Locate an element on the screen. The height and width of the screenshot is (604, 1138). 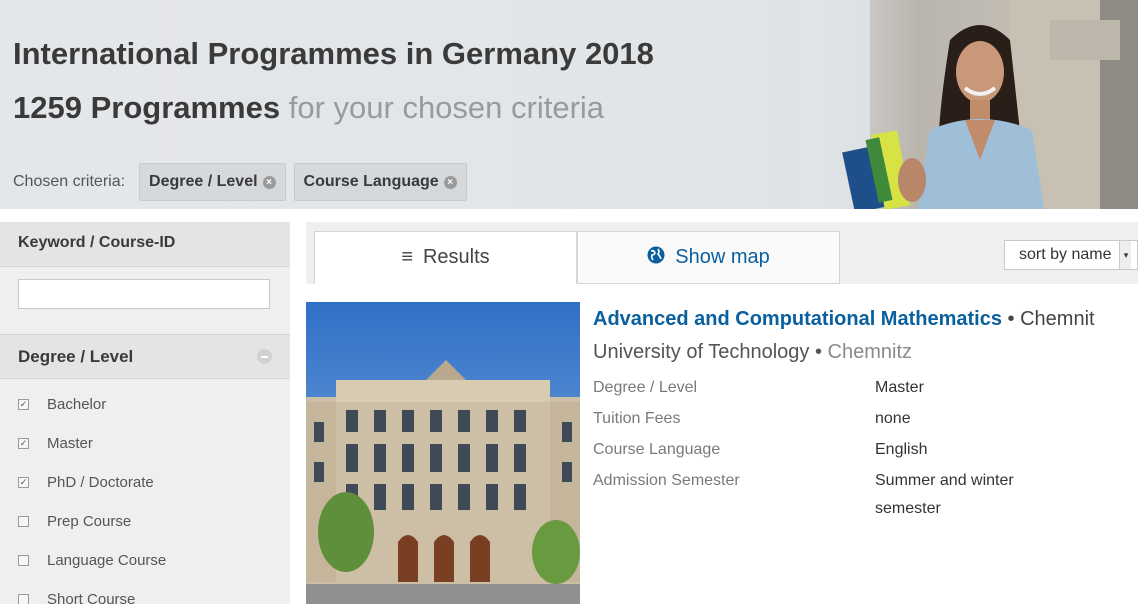
option-phd: ✓ PhD / Doctorate is located at coordinates (145, 482).